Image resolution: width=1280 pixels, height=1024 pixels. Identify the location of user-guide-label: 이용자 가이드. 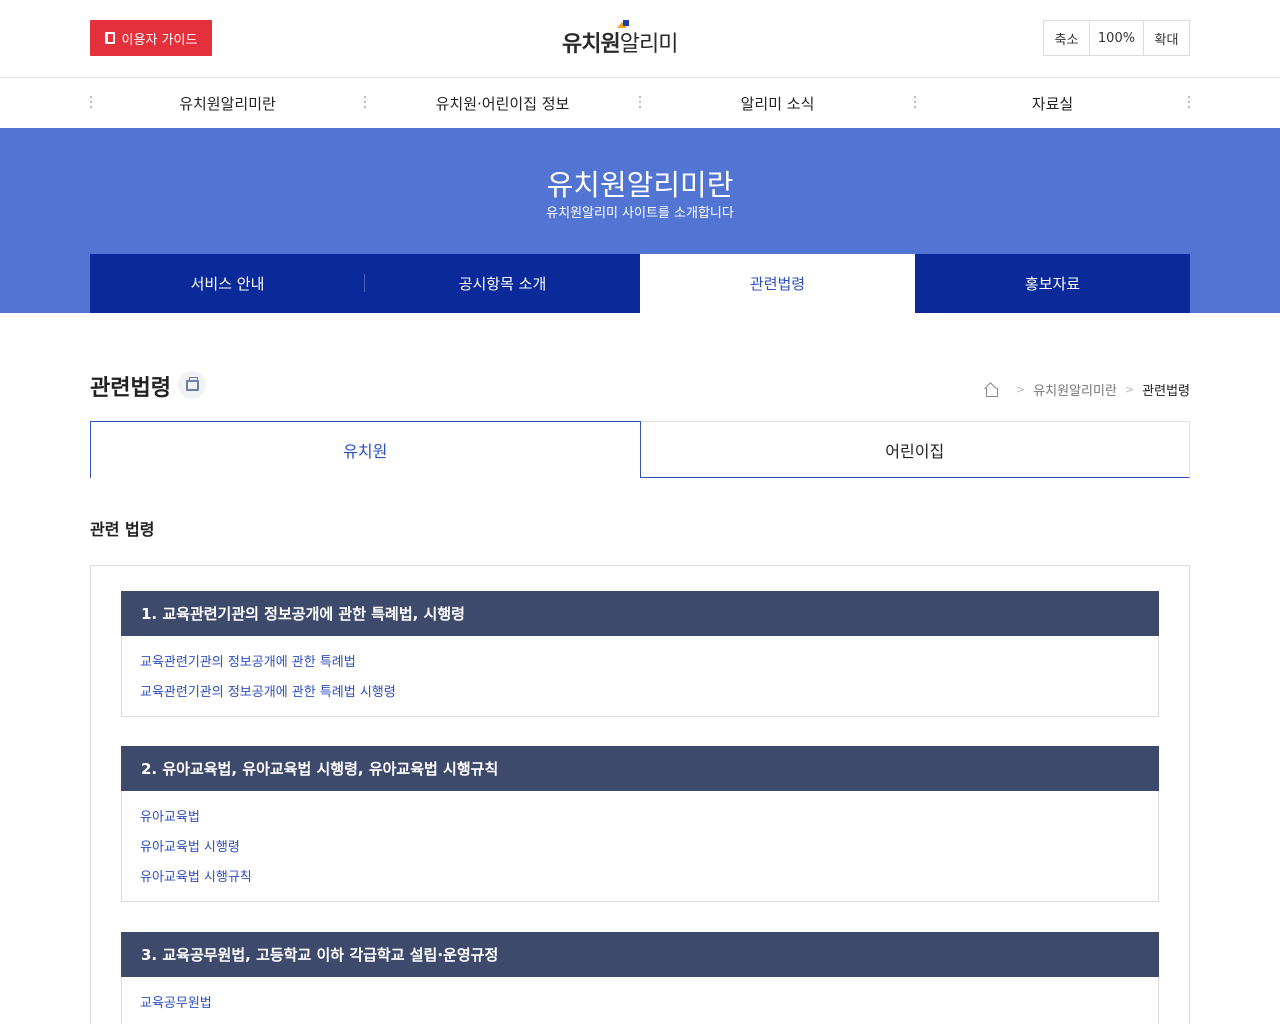
(159, 40).